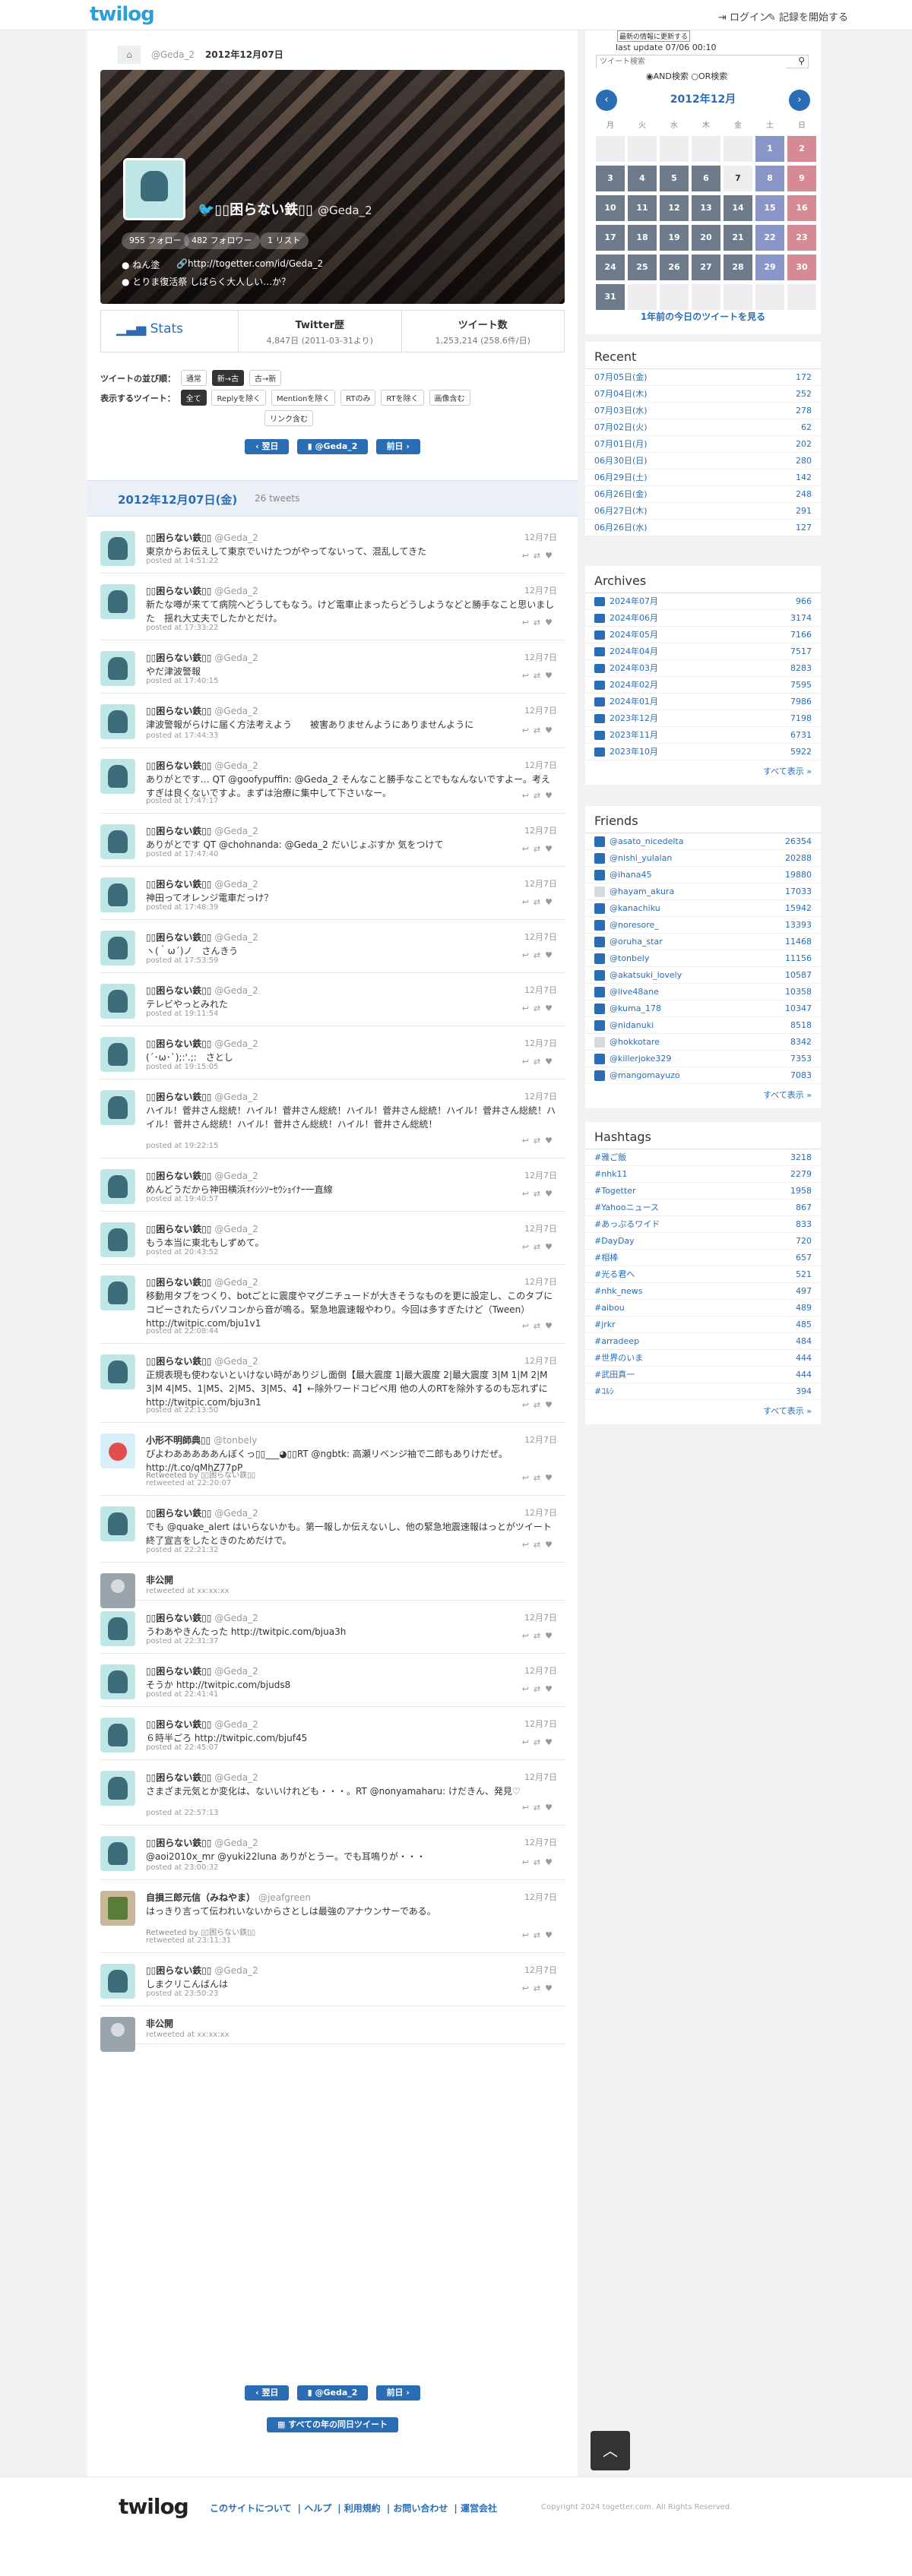 The height and width of the screenshot is (2576, 912). What do you see at coordinates (808, 16) in the screenshot?
I see `start-recording-link: ✎ 記録を開始する` at bounding box center [808, 16].